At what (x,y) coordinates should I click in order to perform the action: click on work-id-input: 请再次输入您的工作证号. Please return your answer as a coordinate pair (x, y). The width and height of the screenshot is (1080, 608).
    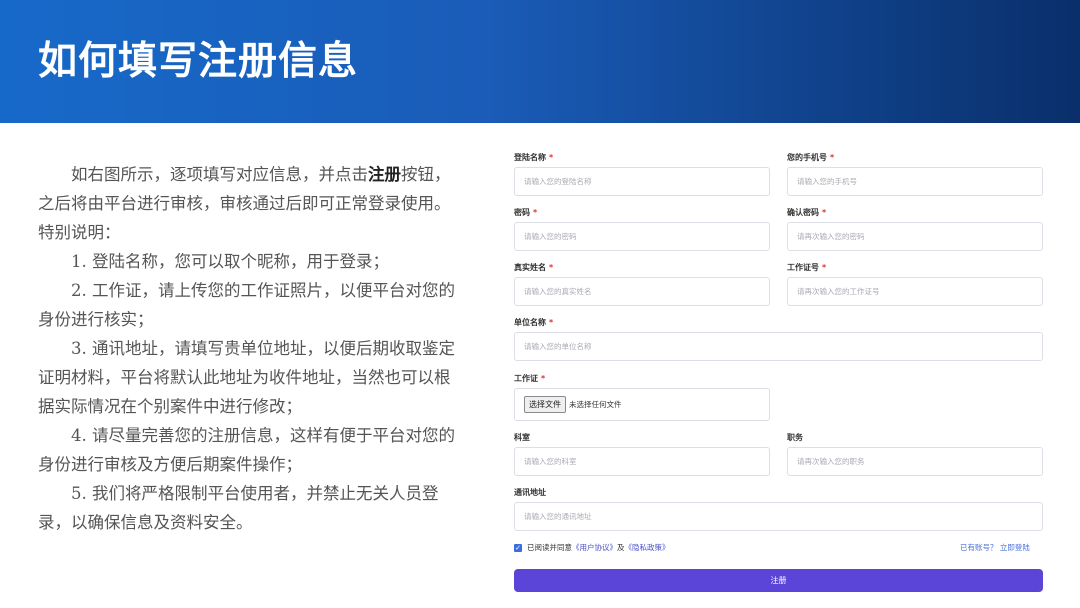
    Looking at the image, I should click on (915, 291).